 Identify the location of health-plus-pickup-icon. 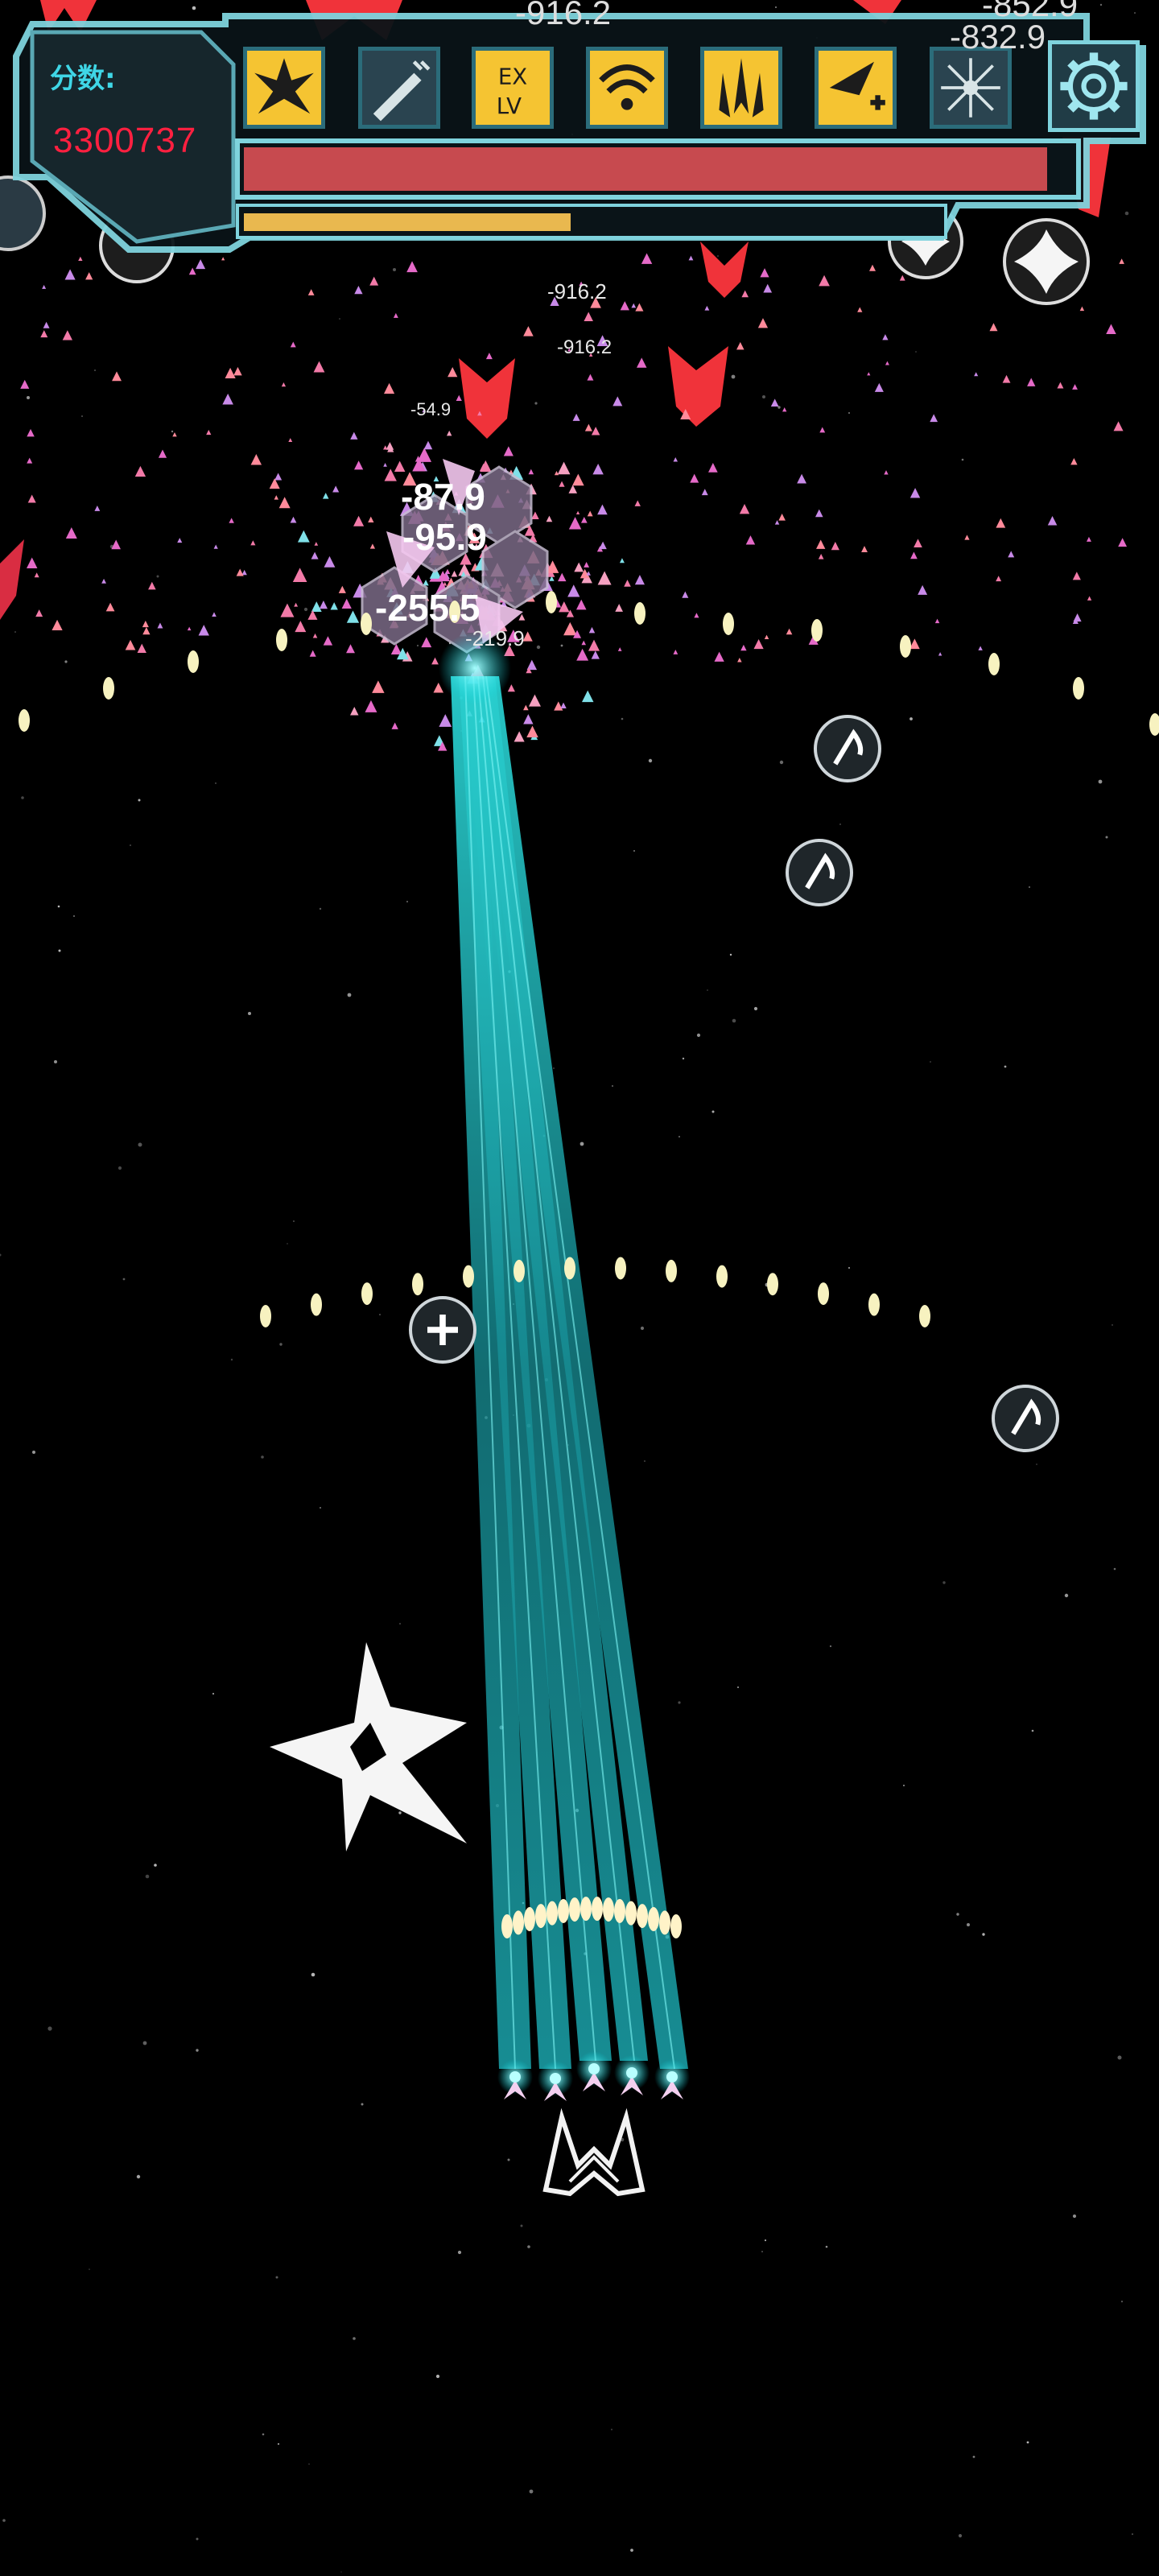
(442, 1330).